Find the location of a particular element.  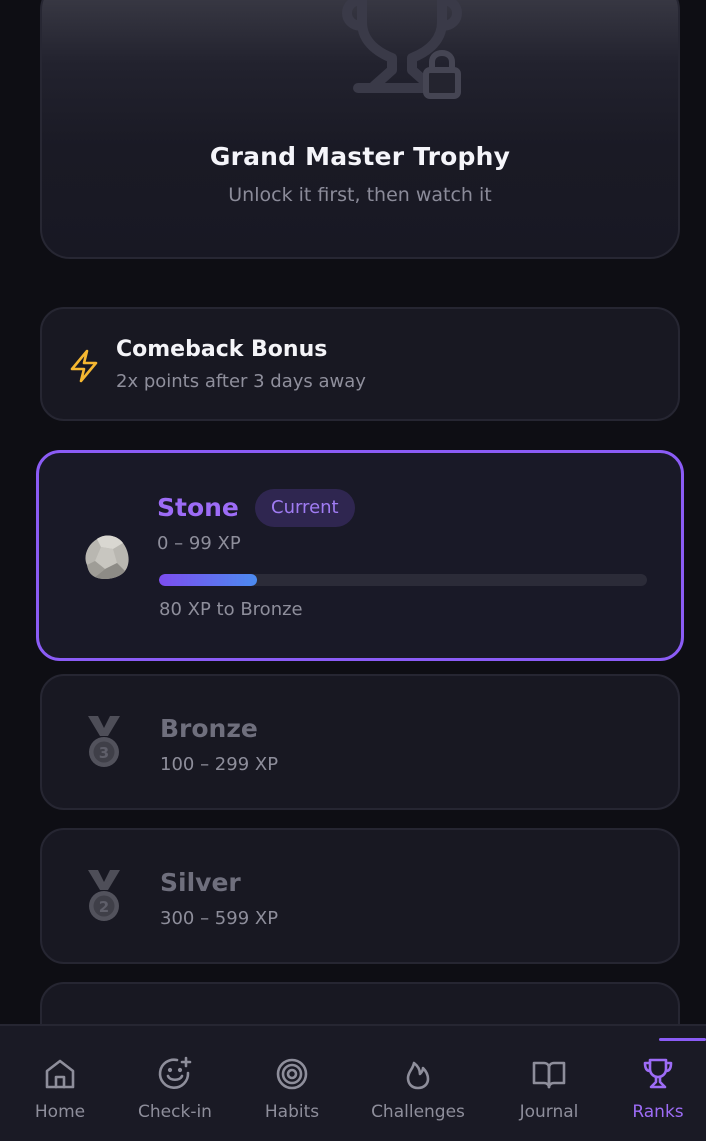

rank-range: 300 – 599 XP is located at coordinates (219, 918).